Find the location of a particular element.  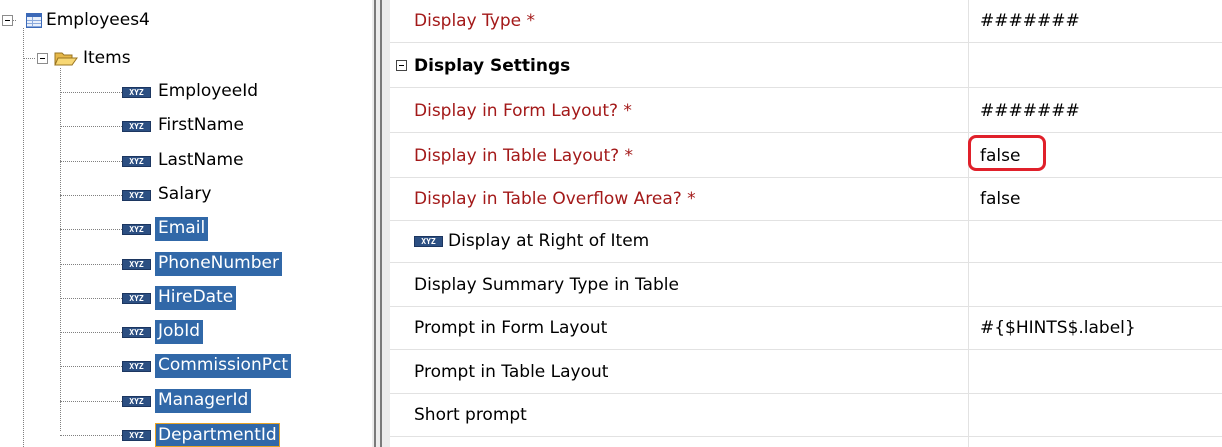

category-row: Display Settings is located at coordinates (806, 66).